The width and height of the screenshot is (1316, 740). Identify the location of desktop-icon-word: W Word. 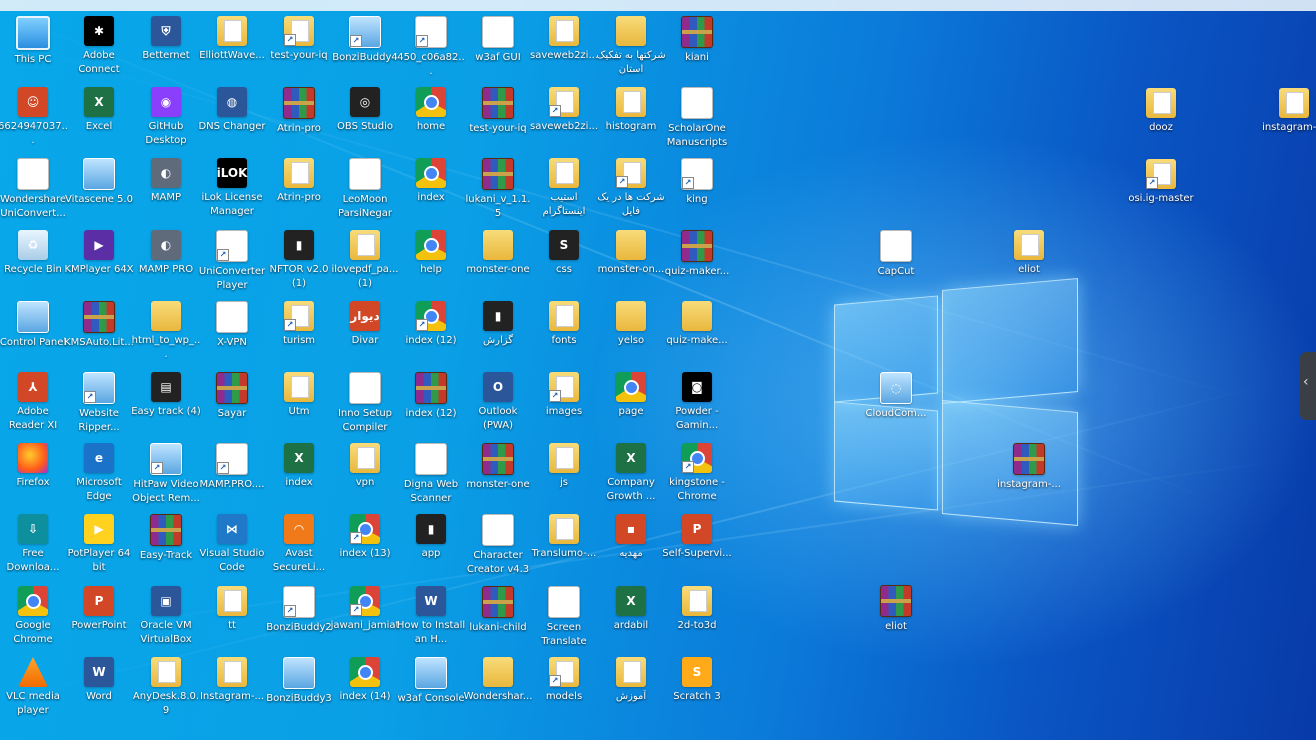
(99, 688).